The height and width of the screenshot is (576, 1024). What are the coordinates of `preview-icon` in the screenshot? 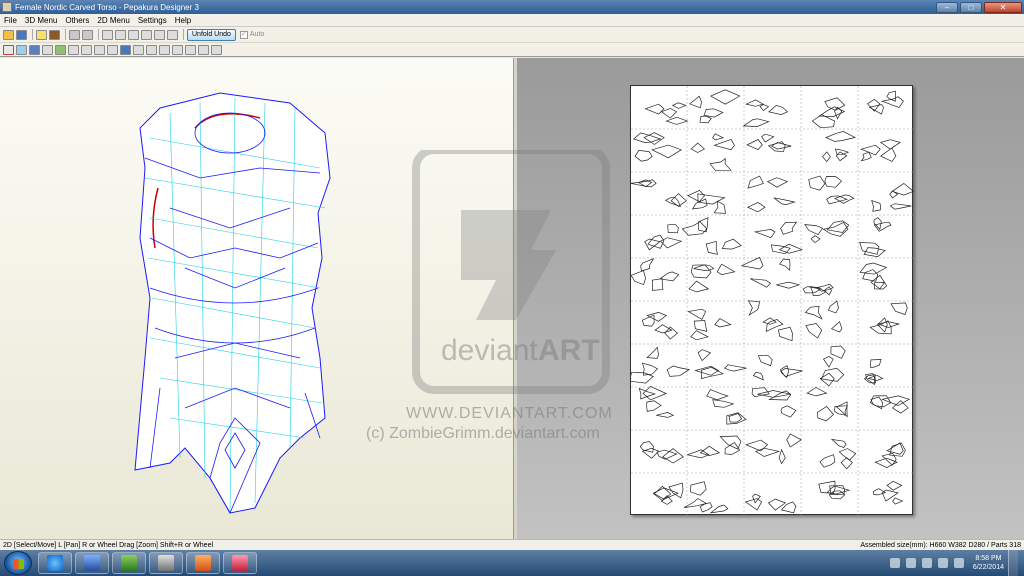 It's located at (177, 49).